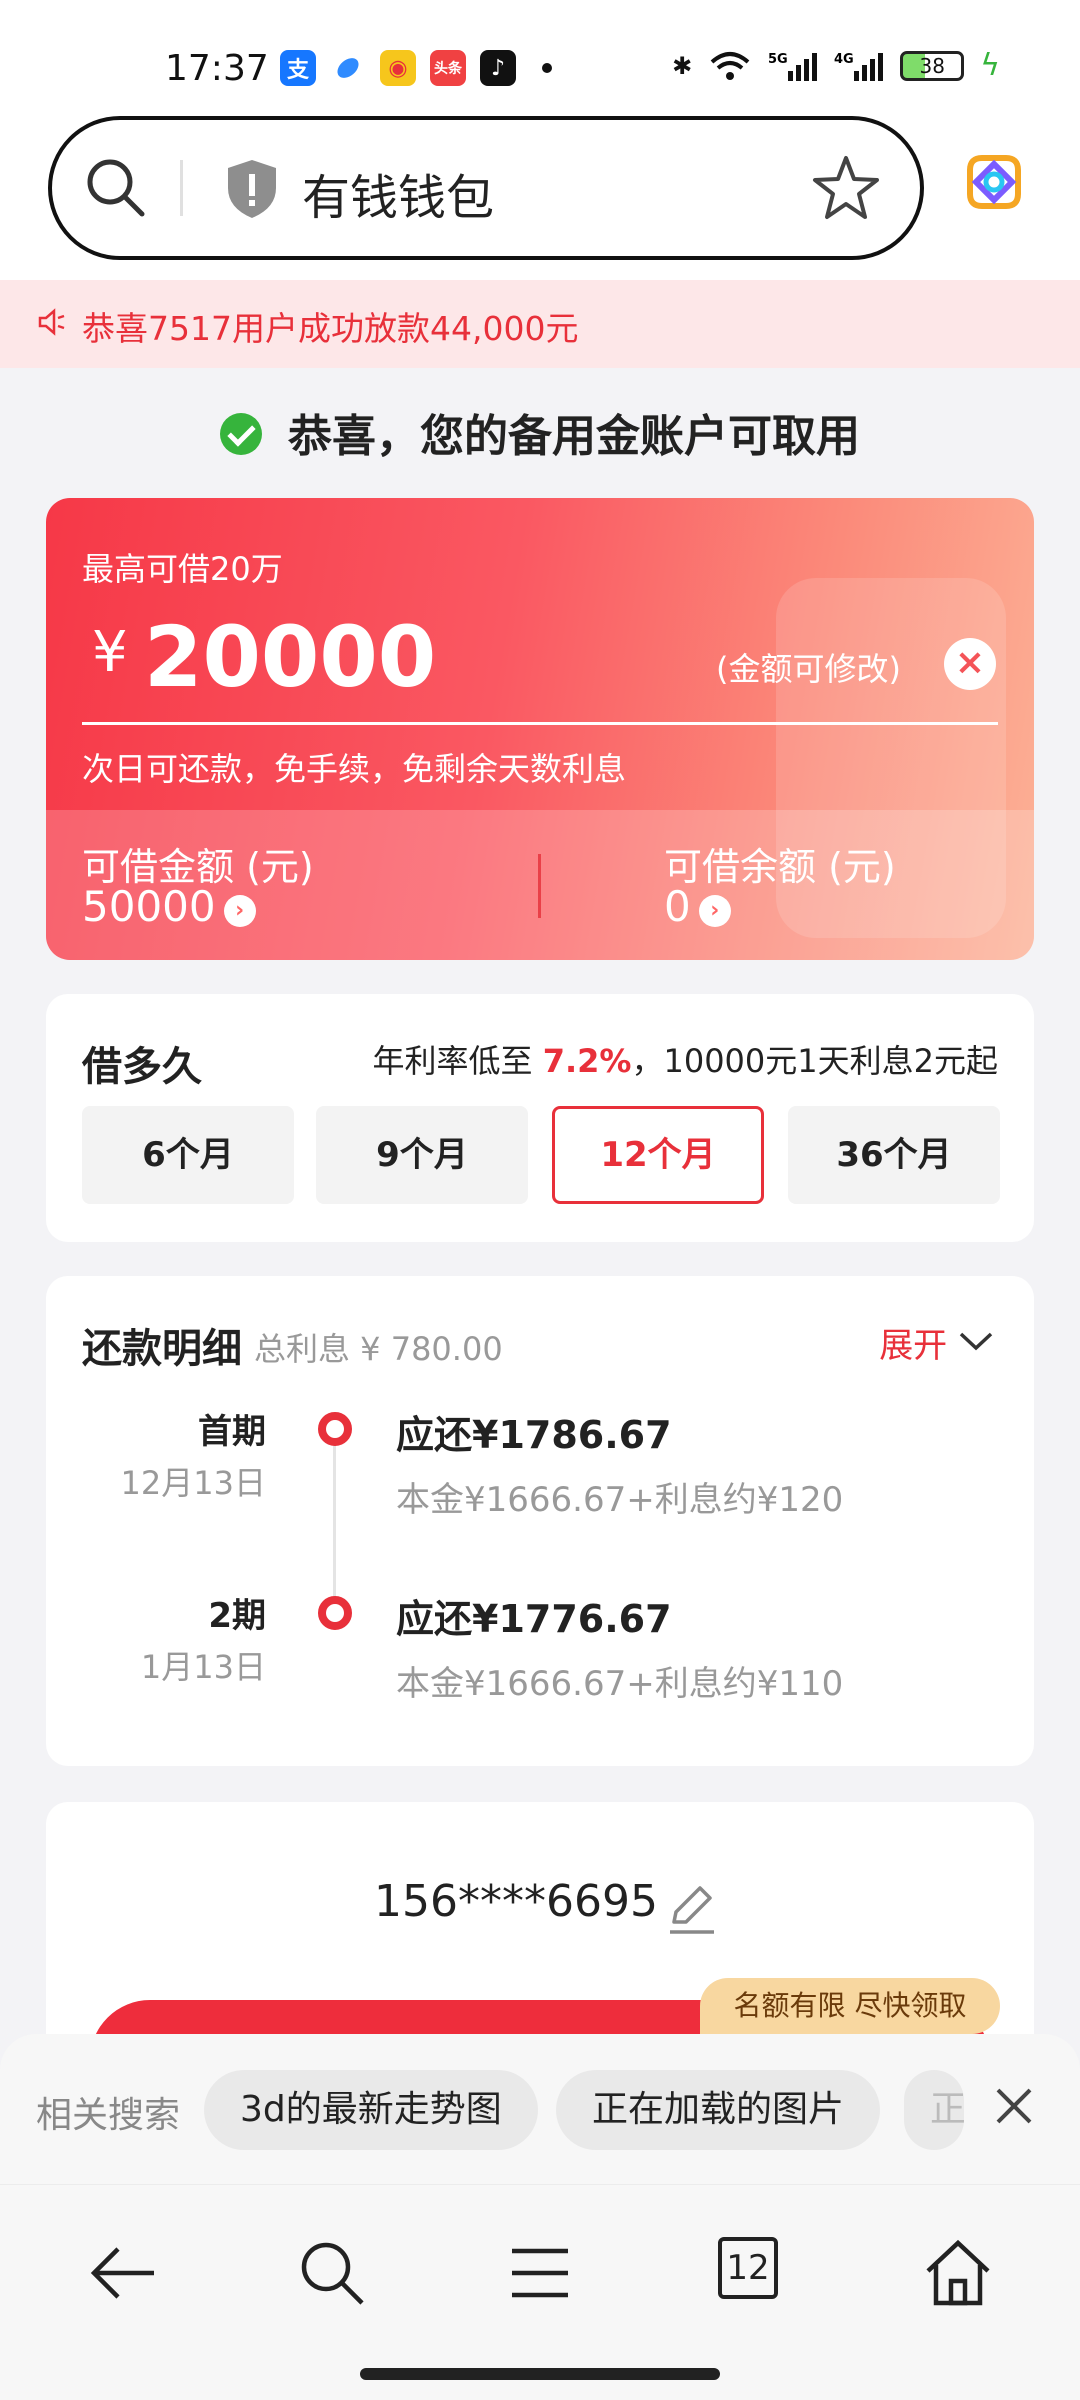 The image size is (1080, 2400). Describe the element at coordinates (124, 2273) in the screenshot. I see `back-arrow-icon` at that location.